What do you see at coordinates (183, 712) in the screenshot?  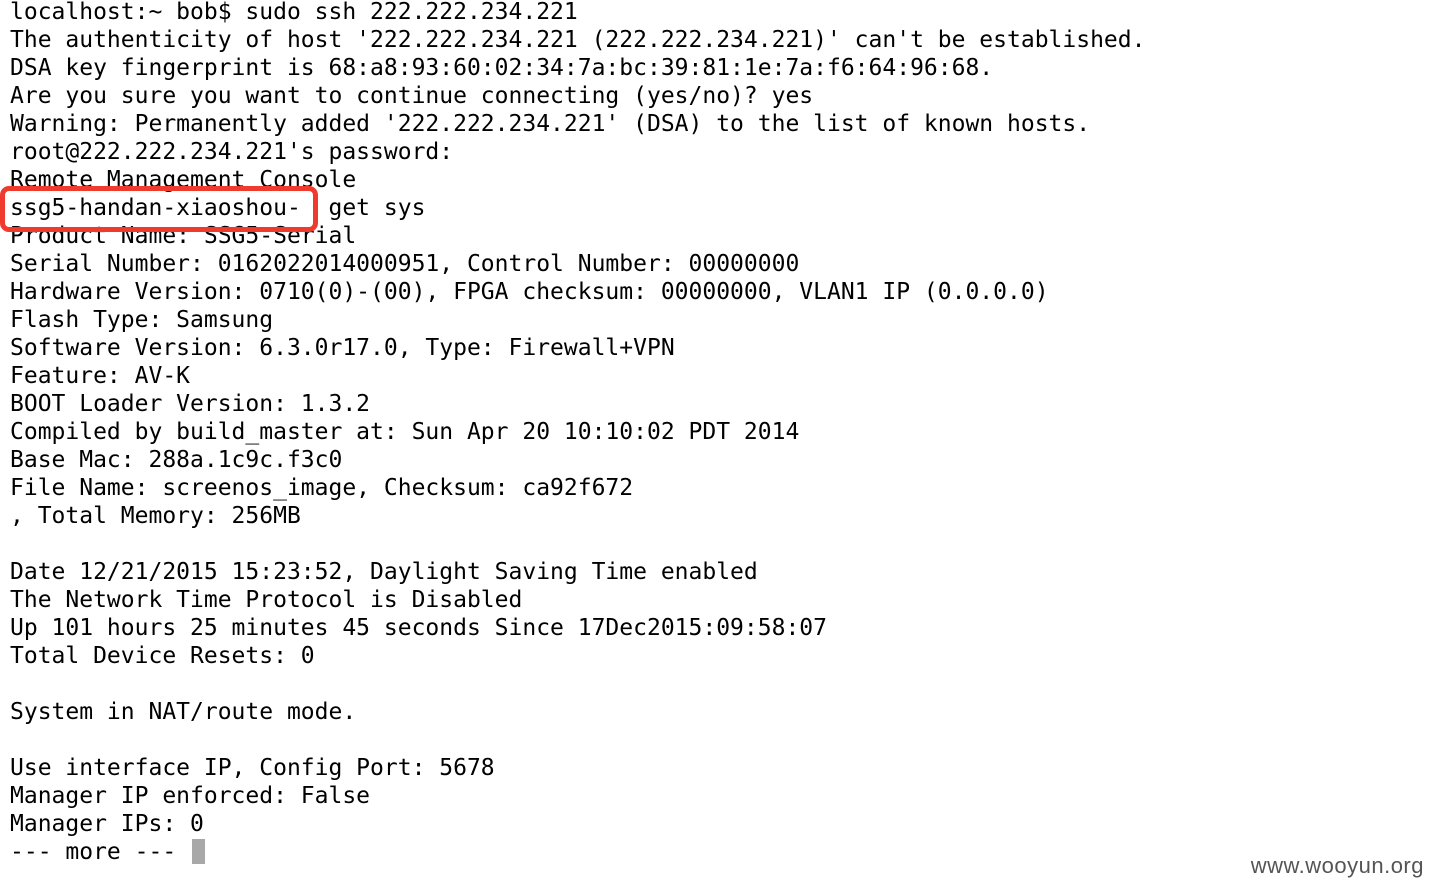 I see `terminal-line: System in NAT/route mode.` at bounding box center [183, 712].